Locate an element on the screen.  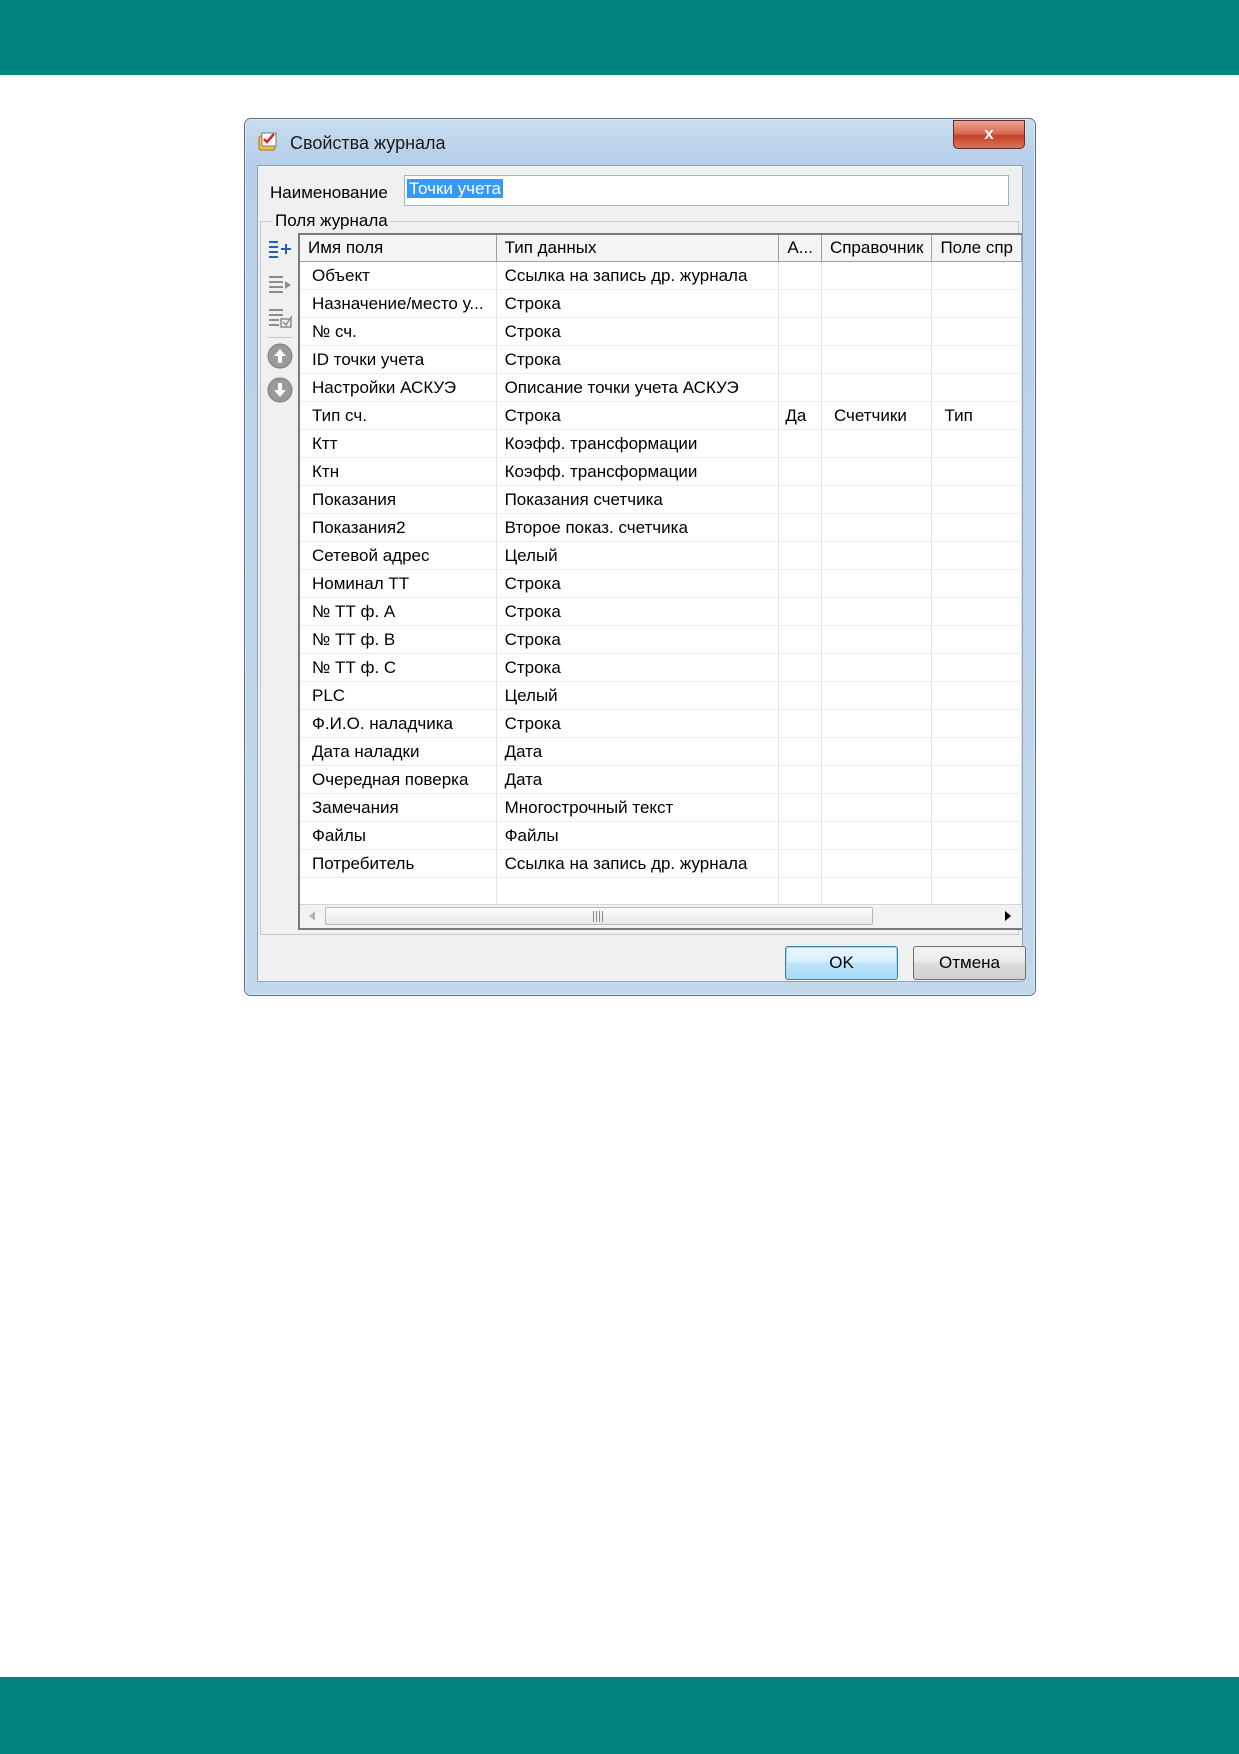
horizontal-scrollbar is located at coordinates (661, 916).